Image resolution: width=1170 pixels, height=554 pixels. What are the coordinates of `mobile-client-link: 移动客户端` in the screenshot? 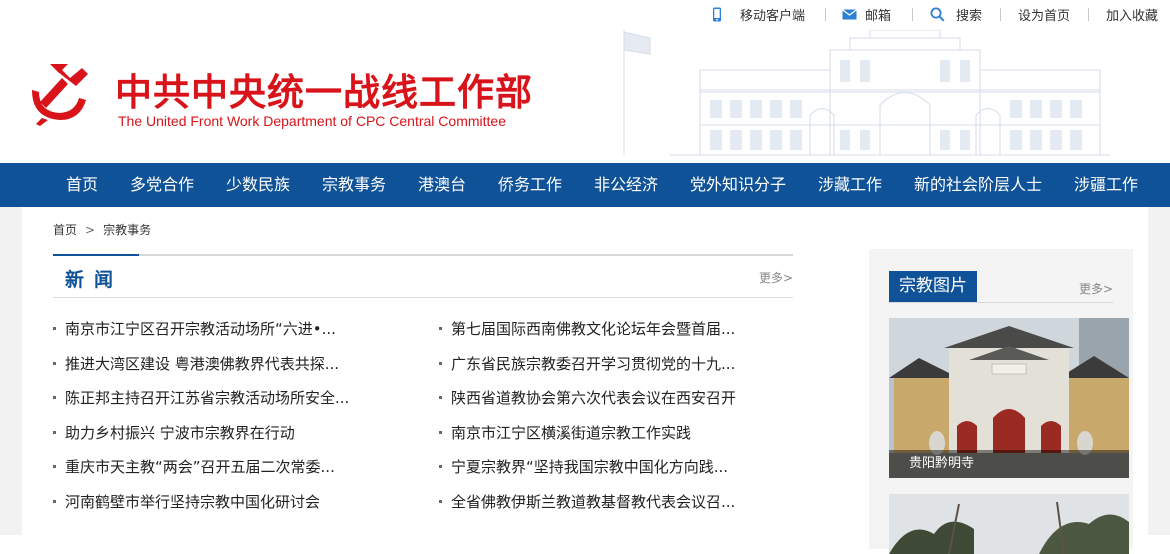 It's located at (758, 14).